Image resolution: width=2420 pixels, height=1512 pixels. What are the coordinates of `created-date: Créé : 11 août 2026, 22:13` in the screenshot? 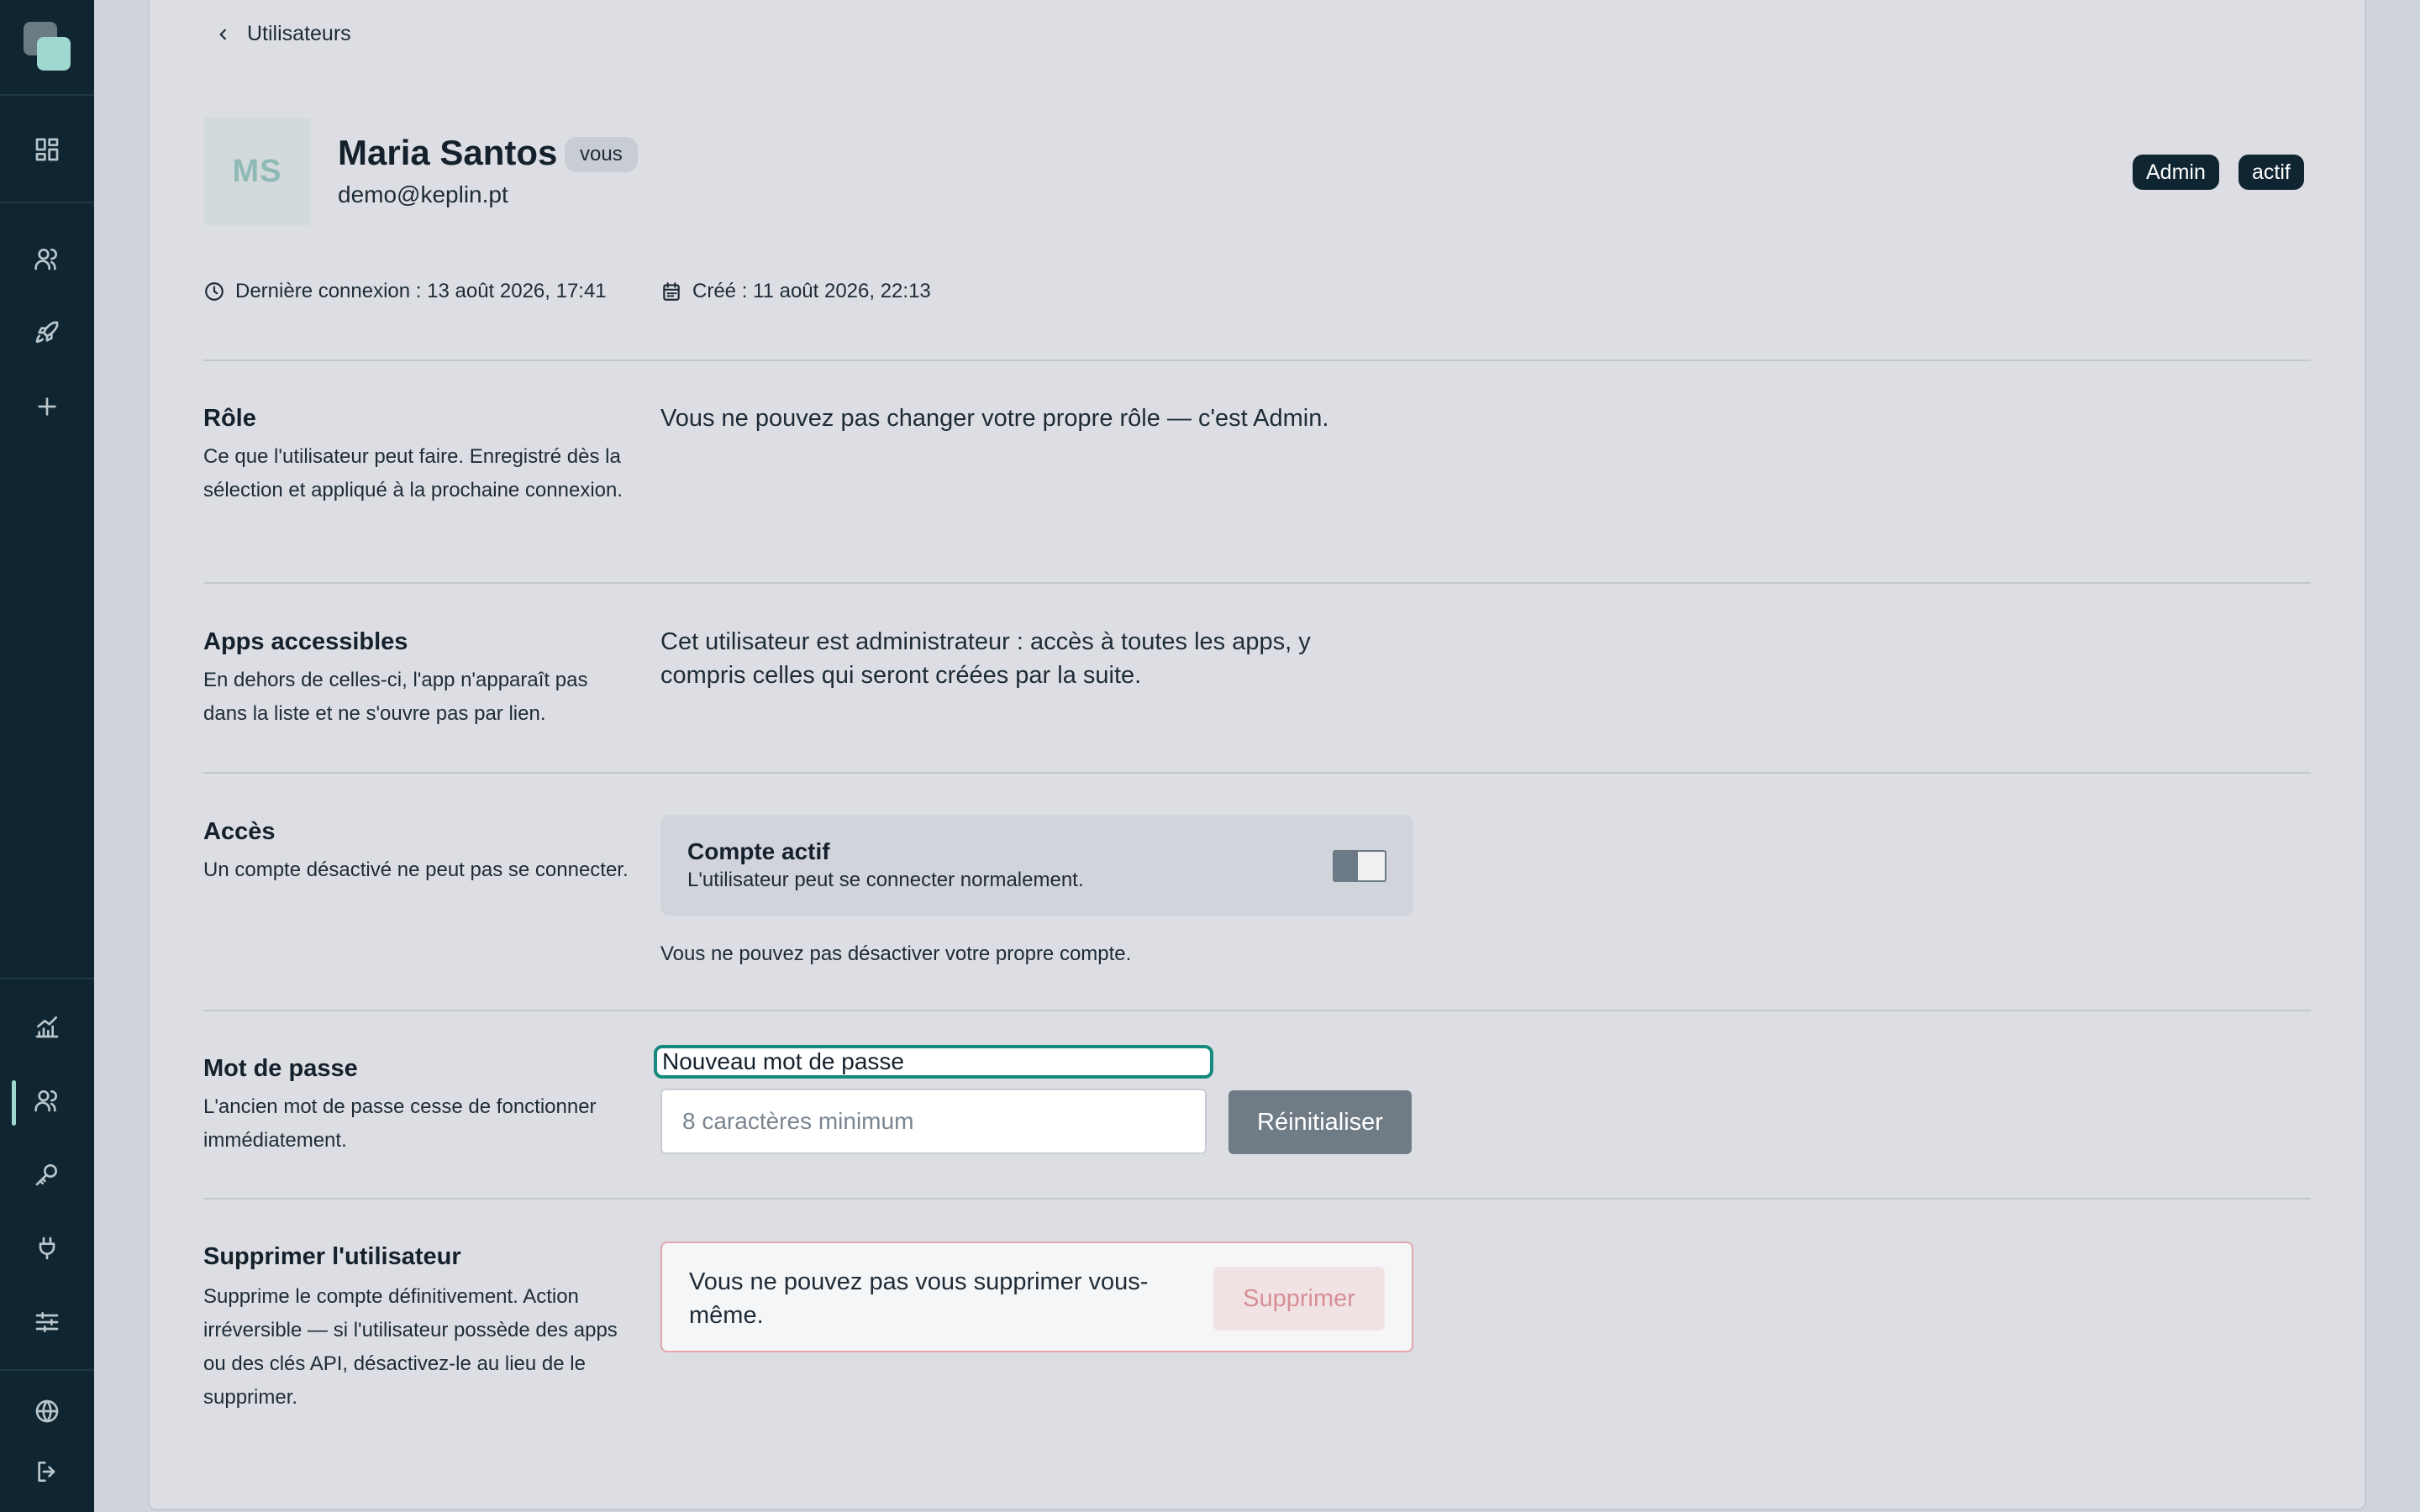 It's located at (795, 291).